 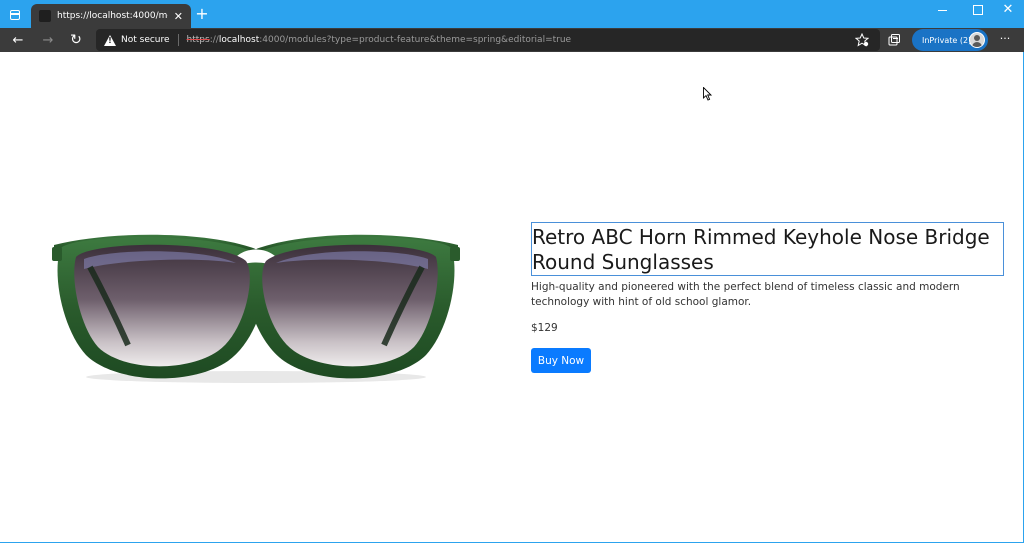 What do you see at coordinates (178, 16) in the screenshot?
I see `tab-close-icon: ✕` at bounding box center [178, 16].